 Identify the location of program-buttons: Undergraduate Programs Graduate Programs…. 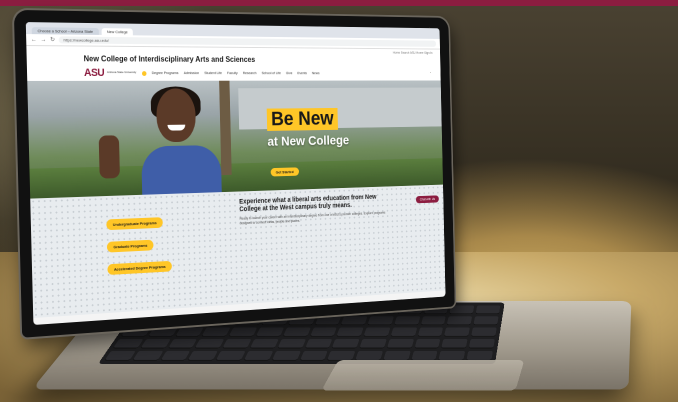
(160, 244).